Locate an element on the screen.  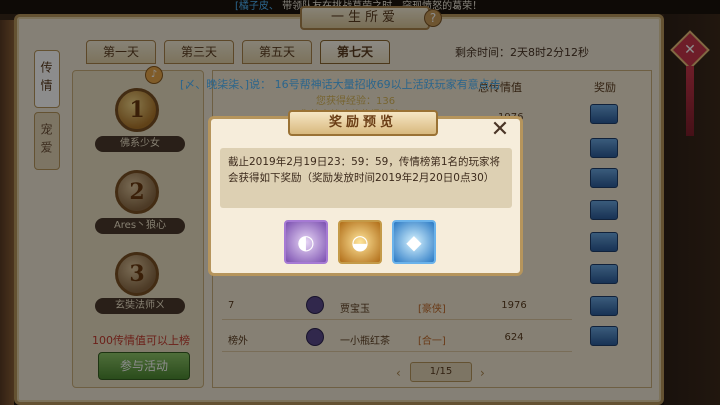
reward-item-gold-ingot: ◒ is located at coordinates (360, 242).